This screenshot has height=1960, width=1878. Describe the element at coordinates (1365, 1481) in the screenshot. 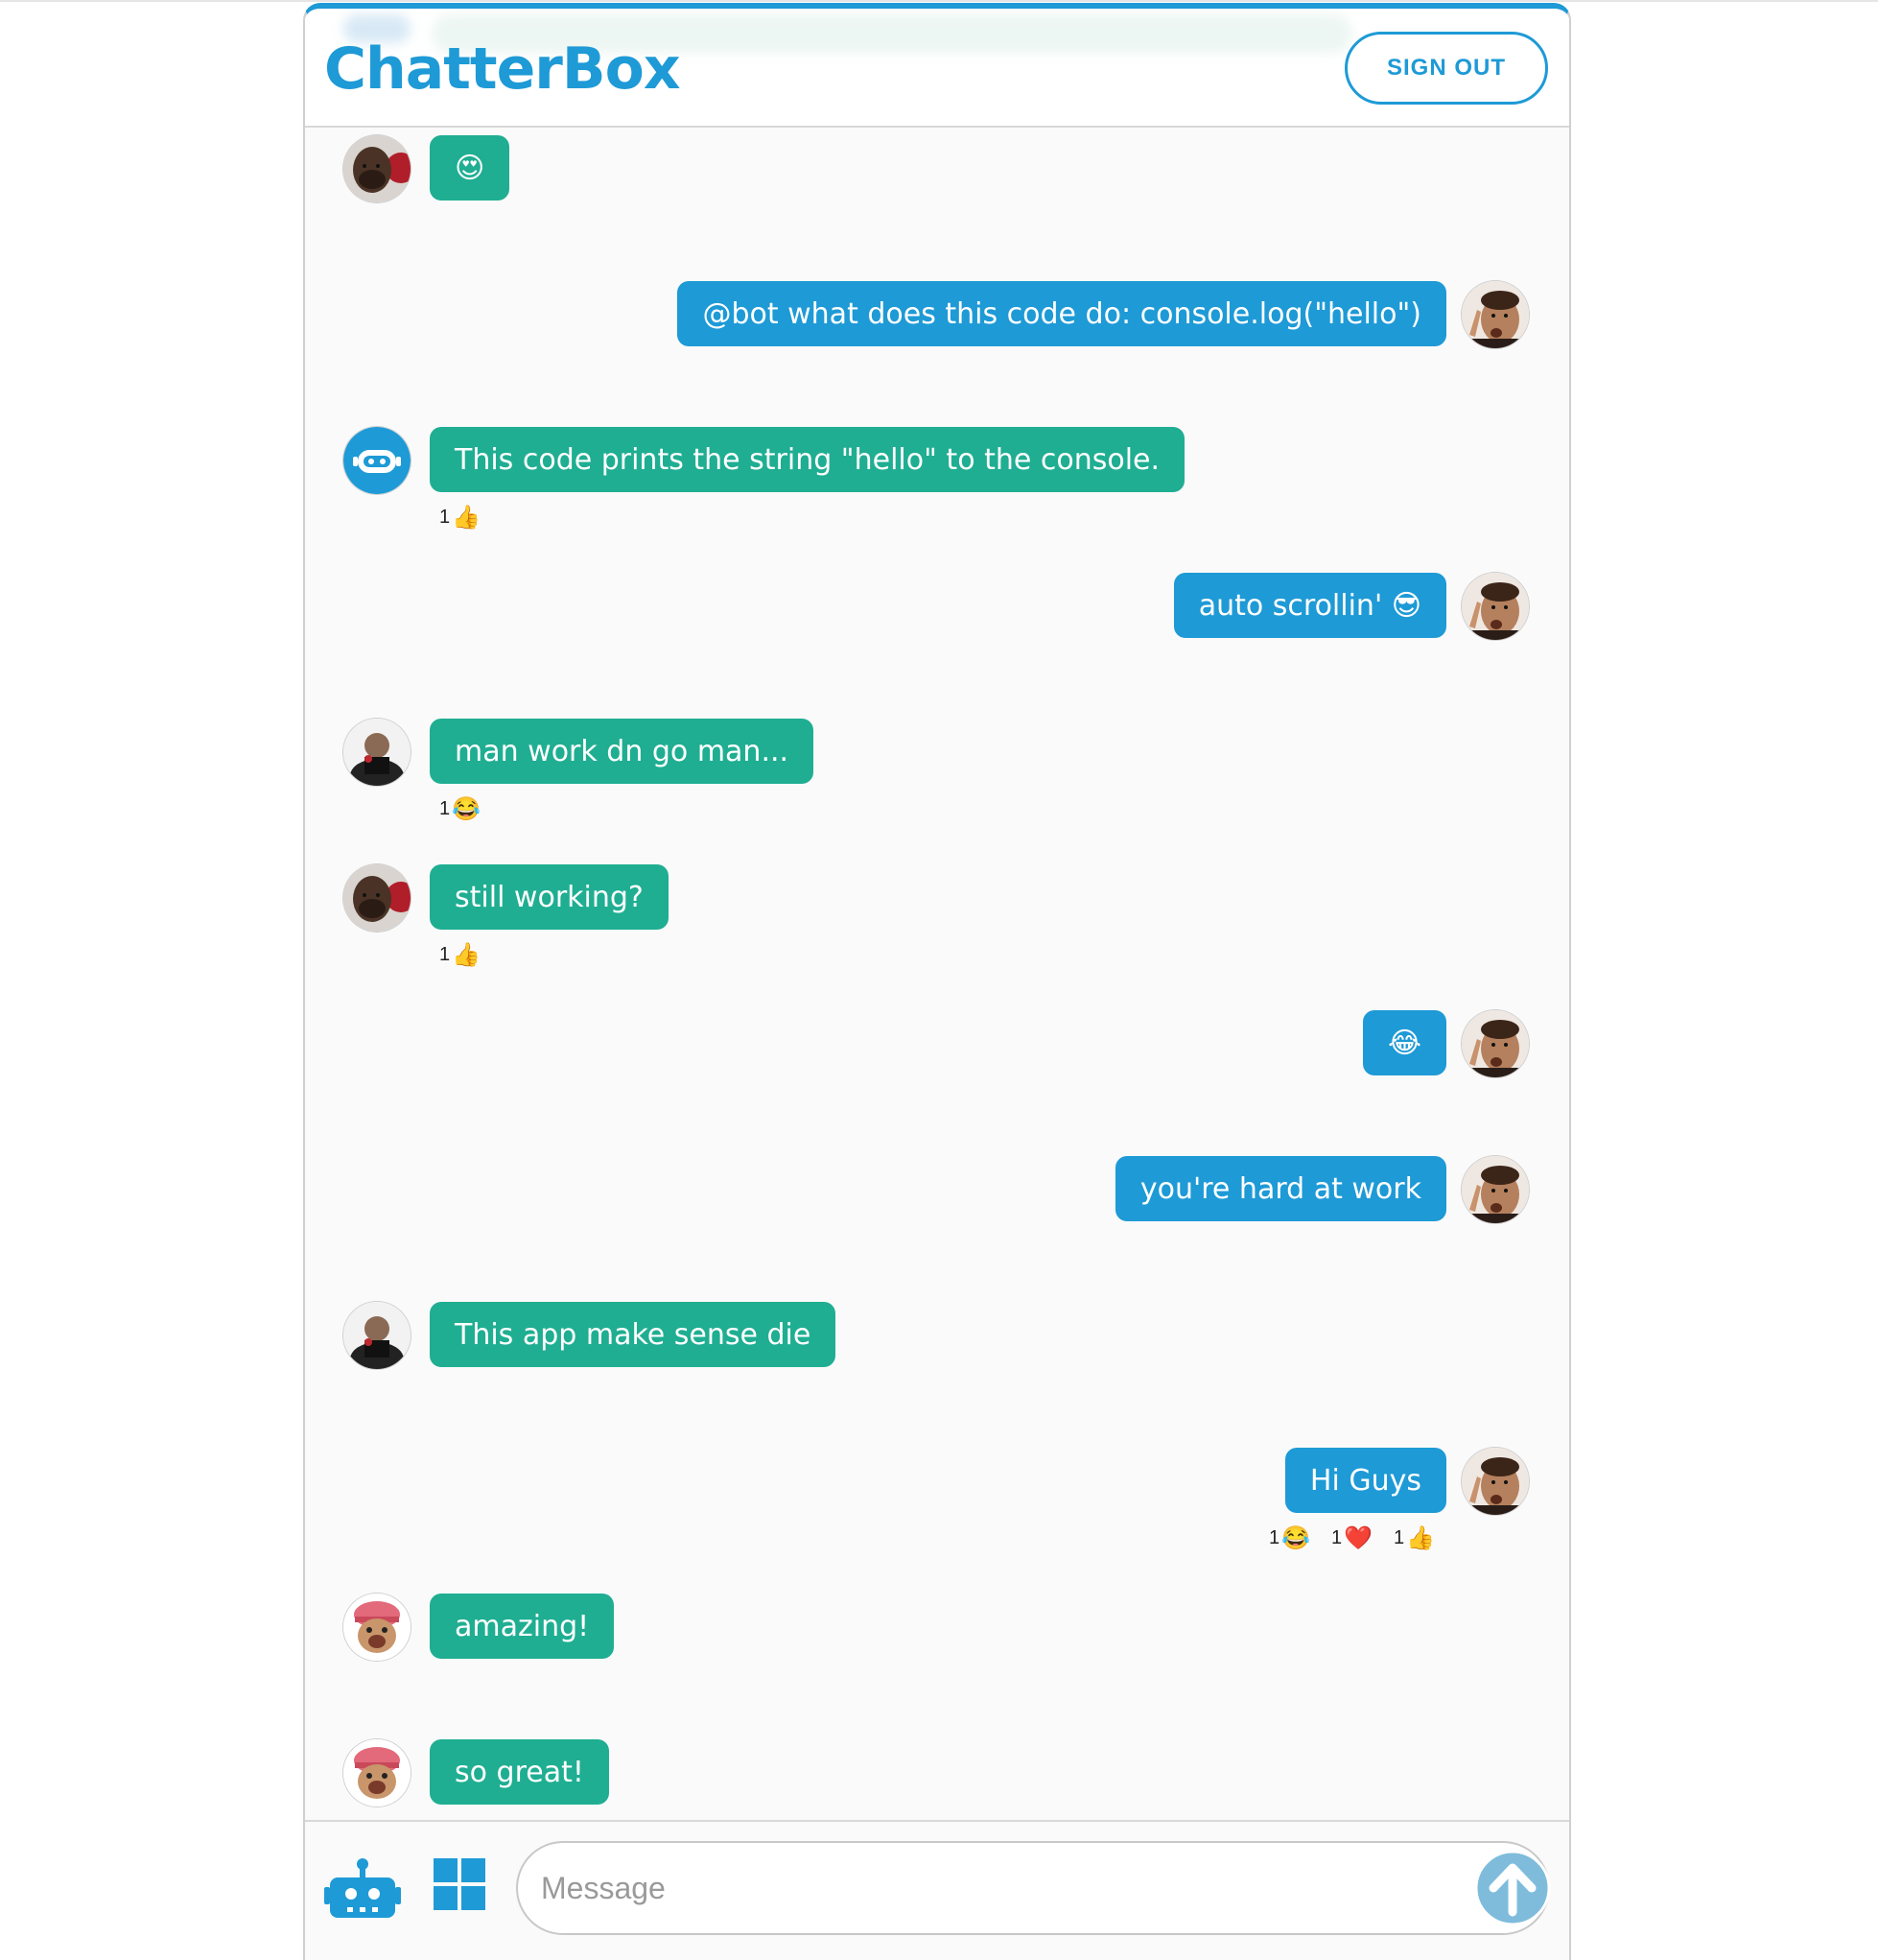

I see `message-bubble: Hi Guys` at that location.